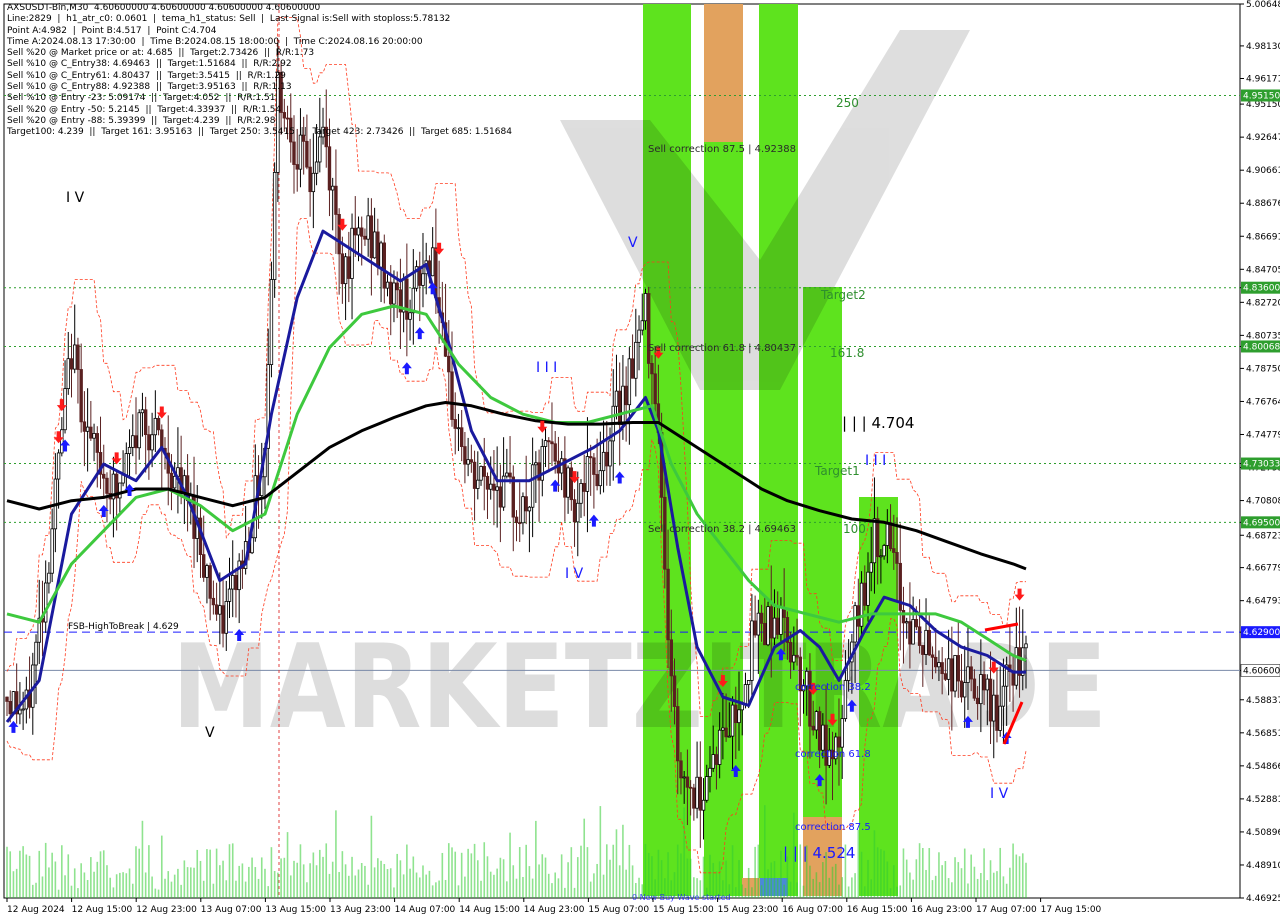 This screenshot has width=1280, height=920. What do you see at coordinates (123, 627) in the screenshot?
I see `fsb-label: FSB-HighToBreak | 4.629` at bounding box center [123, 627].